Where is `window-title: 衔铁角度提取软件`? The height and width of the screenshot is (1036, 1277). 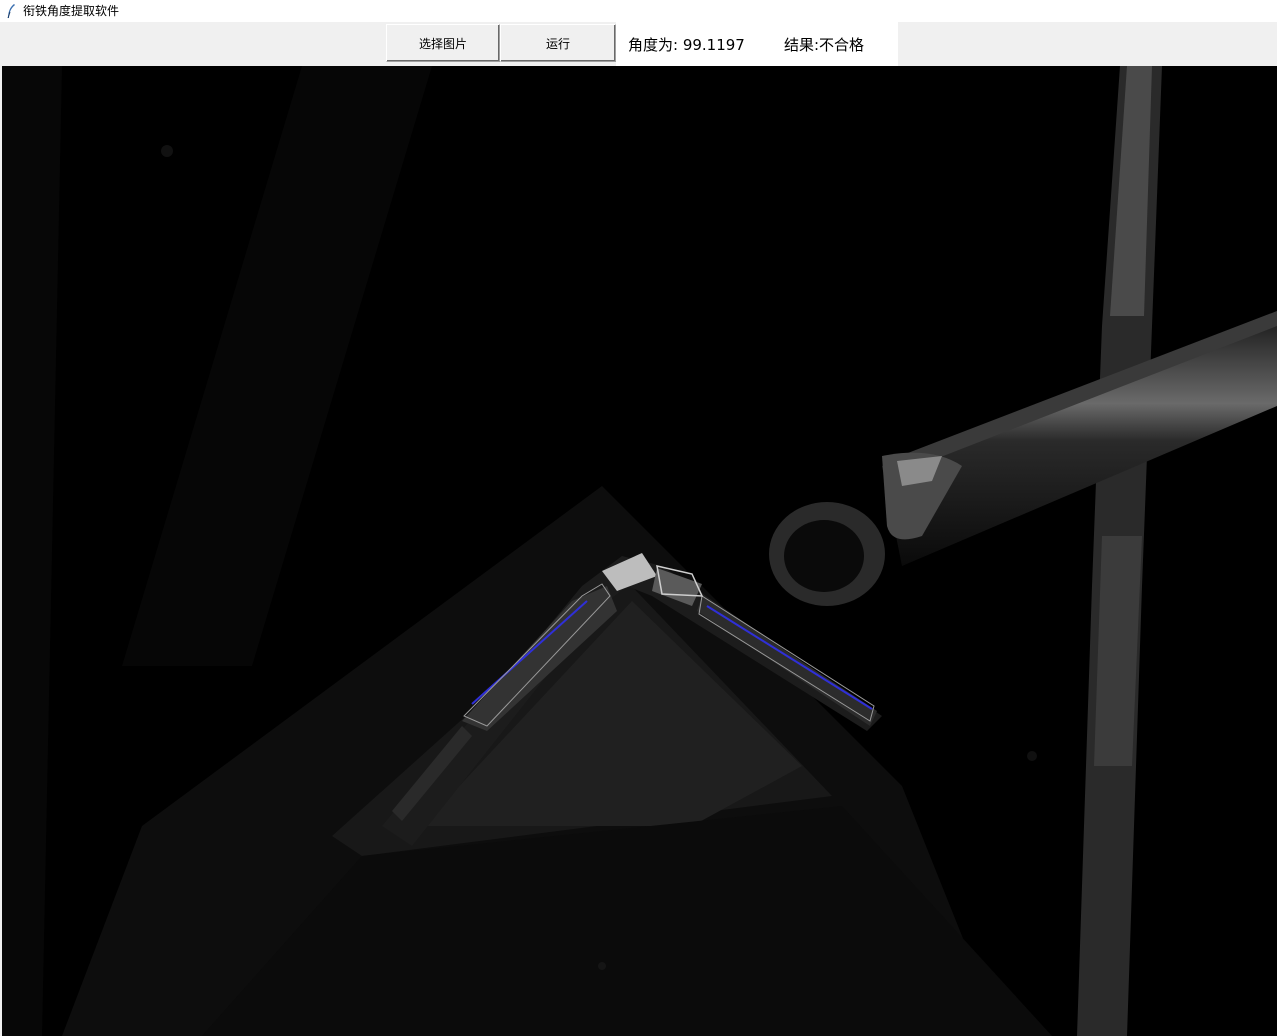
window-title: 衔铁角度提取软件 is located at coordinates (71, 11).